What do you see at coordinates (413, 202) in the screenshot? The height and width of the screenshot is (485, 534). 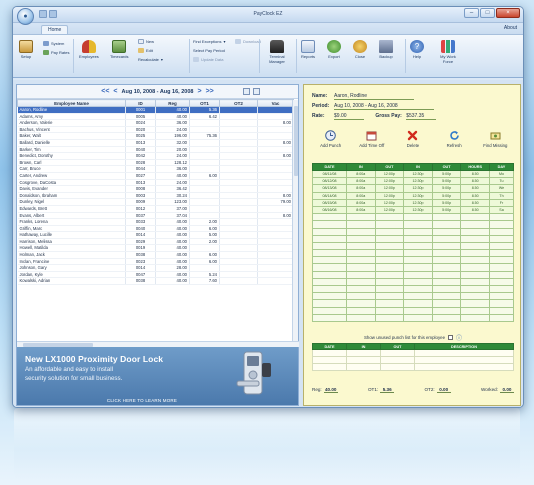 I see `table-row: 08/15/08 8:00a 12:00p 12:30p 5:00p 8.50 Fr` at bounding box center [413, 202].